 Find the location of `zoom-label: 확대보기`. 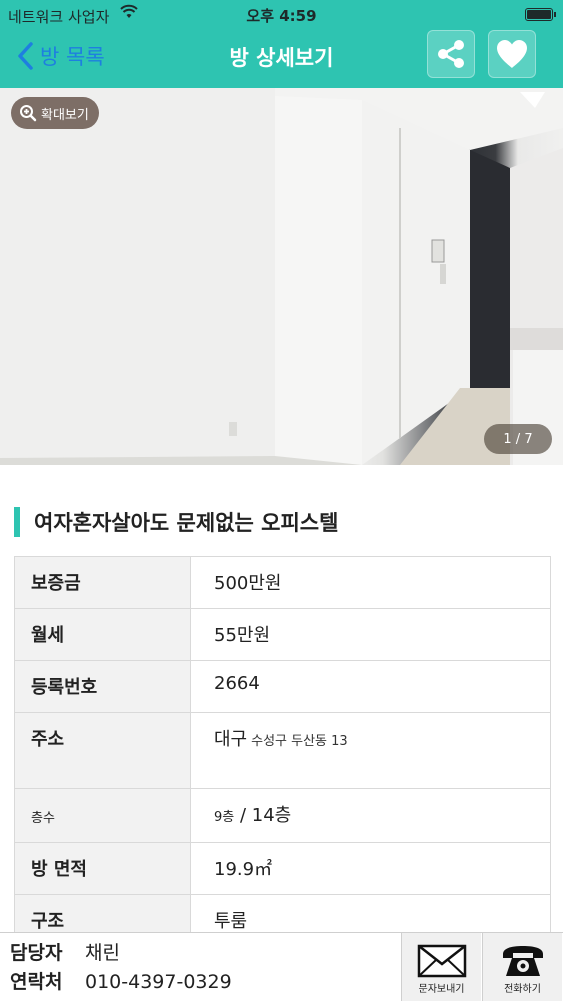

zoom-label: 확대보기 is located at coordinates (65, 115).